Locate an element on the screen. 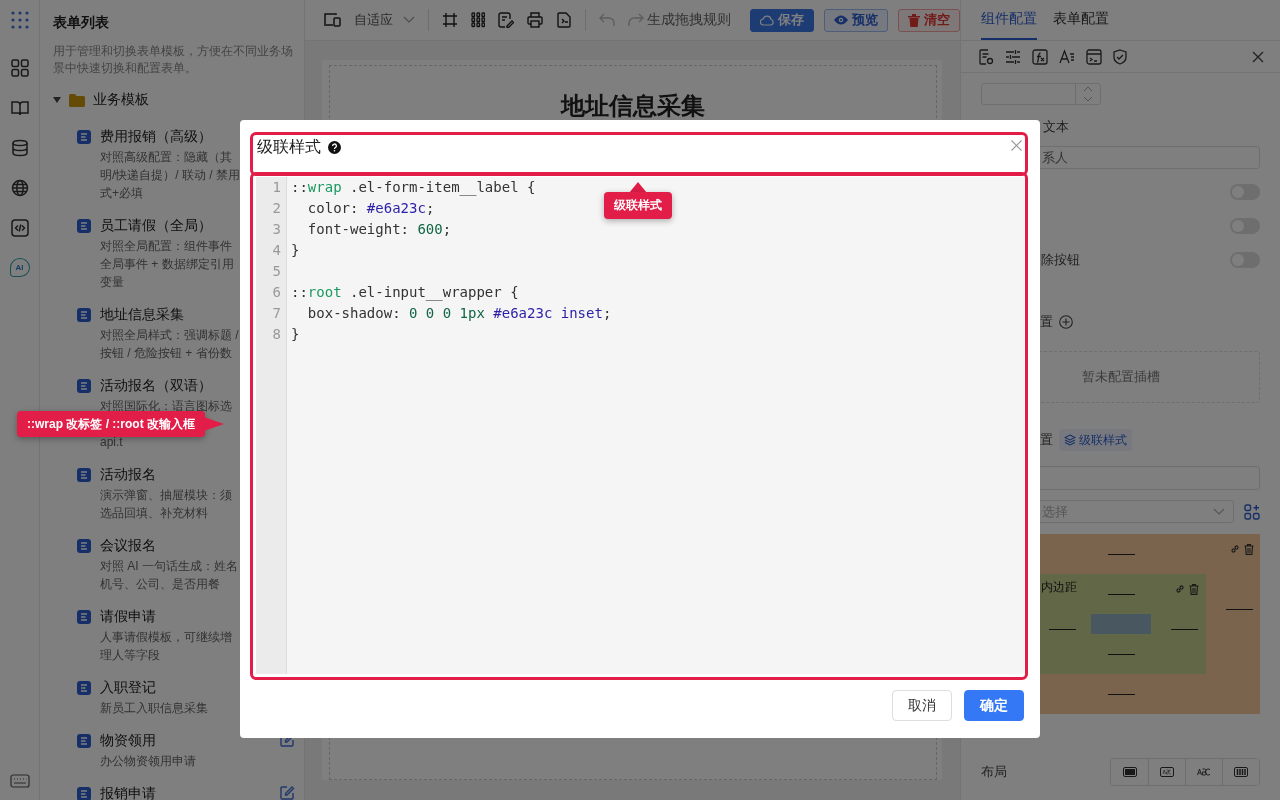 The image size is (1280, 800). template-title: 活动报名（双语） is located at coordinates (156, 386).